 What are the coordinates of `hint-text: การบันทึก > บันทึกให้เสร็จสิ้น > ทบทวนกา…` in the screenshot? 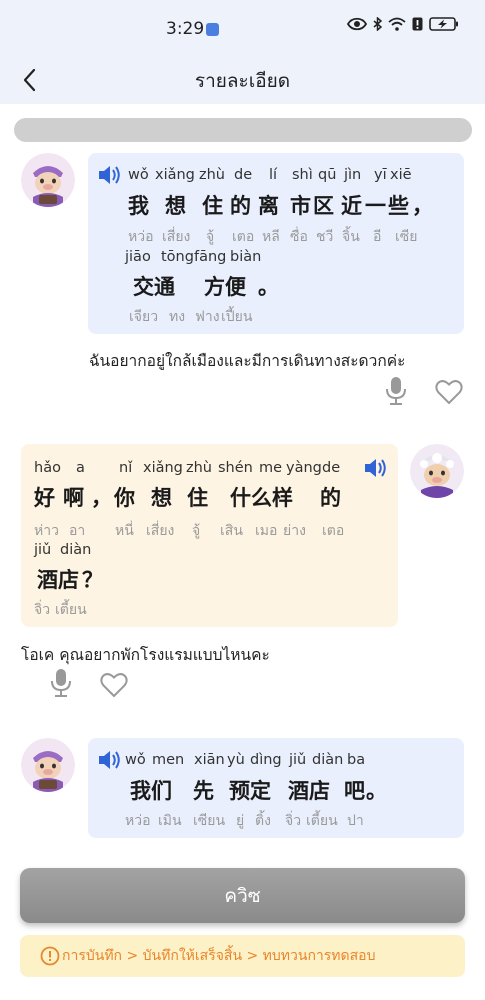 It's located at (219, 956).